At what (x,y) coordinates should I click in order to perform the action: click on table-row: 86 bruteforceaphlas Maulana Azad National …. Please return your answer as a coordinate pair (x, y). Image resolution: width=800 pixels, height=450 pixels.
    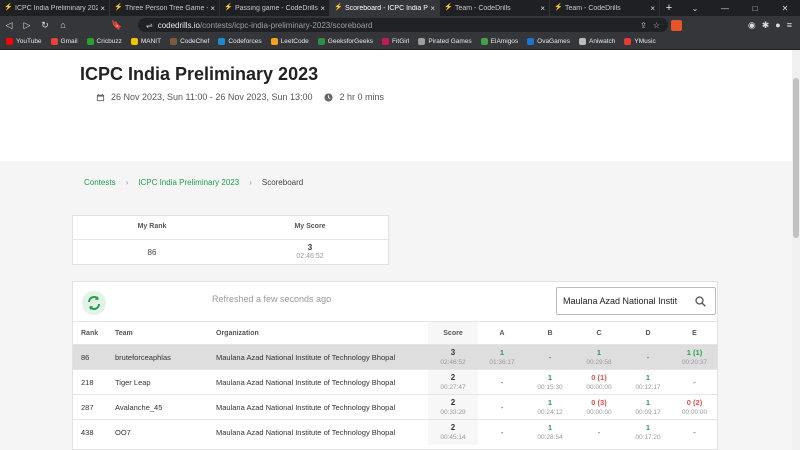
    Looking at the image, I should click on (395, 357).